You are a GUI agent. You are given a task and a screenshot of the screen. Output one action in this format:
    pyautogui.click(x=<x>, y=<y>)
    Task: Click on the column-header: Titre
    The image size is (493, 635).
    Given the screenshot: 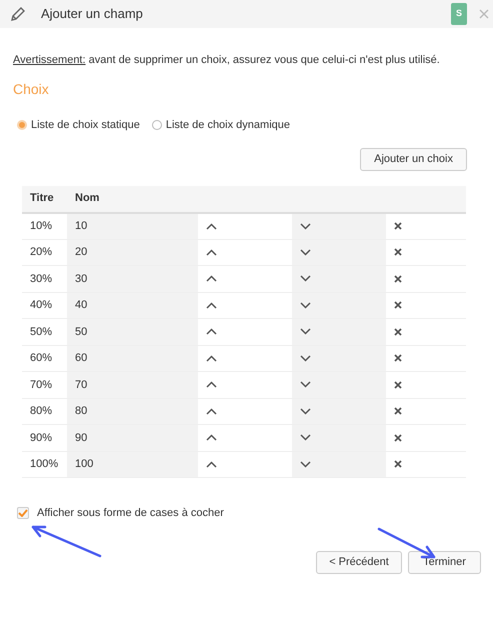 What is the action you would take?
    pyautogui.click(x=44, y=199)
    